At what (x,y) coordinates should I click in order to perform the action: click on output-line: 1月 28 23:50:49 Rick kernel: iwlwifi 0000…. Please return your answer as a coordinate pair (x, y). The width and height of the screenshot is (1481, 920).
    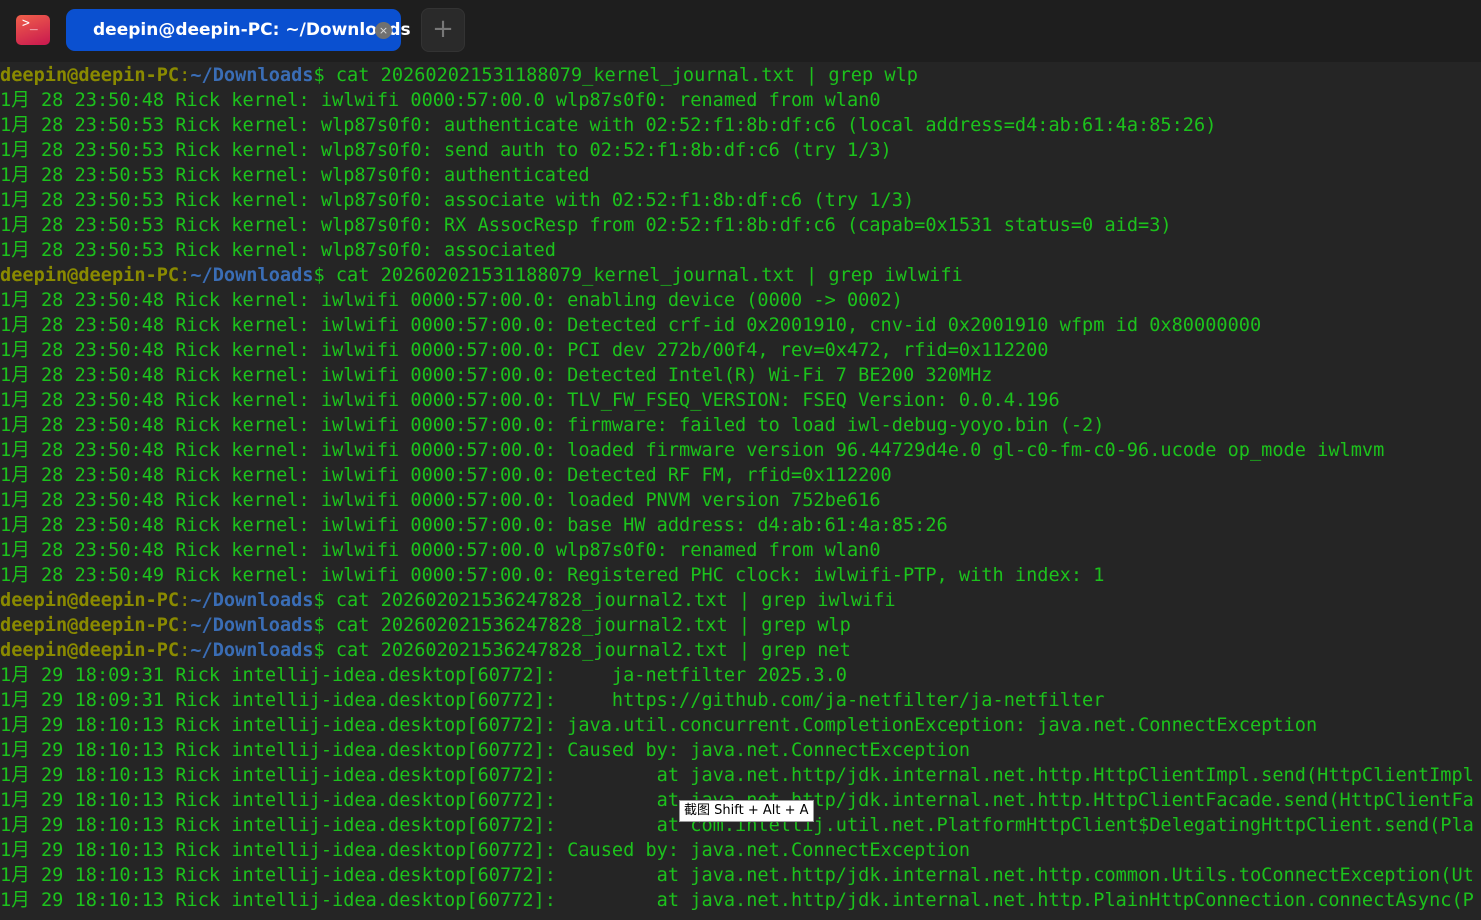
    Looking at the image, I should click on (552, 575).